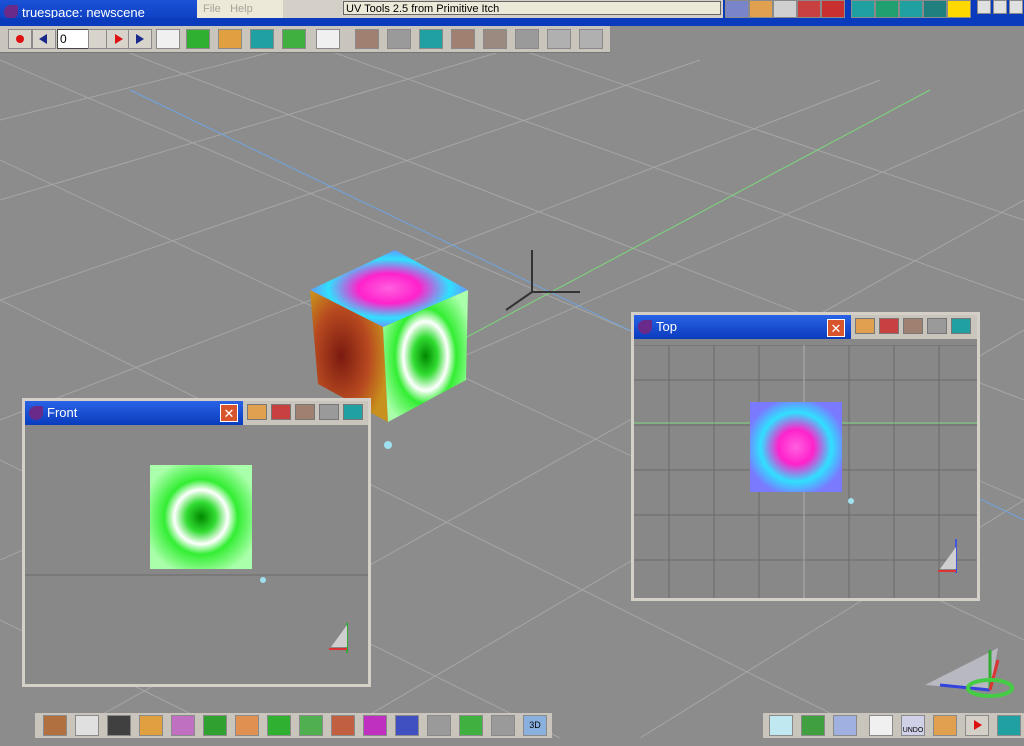  What do you see at coordinates (229, 413) in the screenshot?
I see `front-close-button: ✕` at bounding box center [229, 413].